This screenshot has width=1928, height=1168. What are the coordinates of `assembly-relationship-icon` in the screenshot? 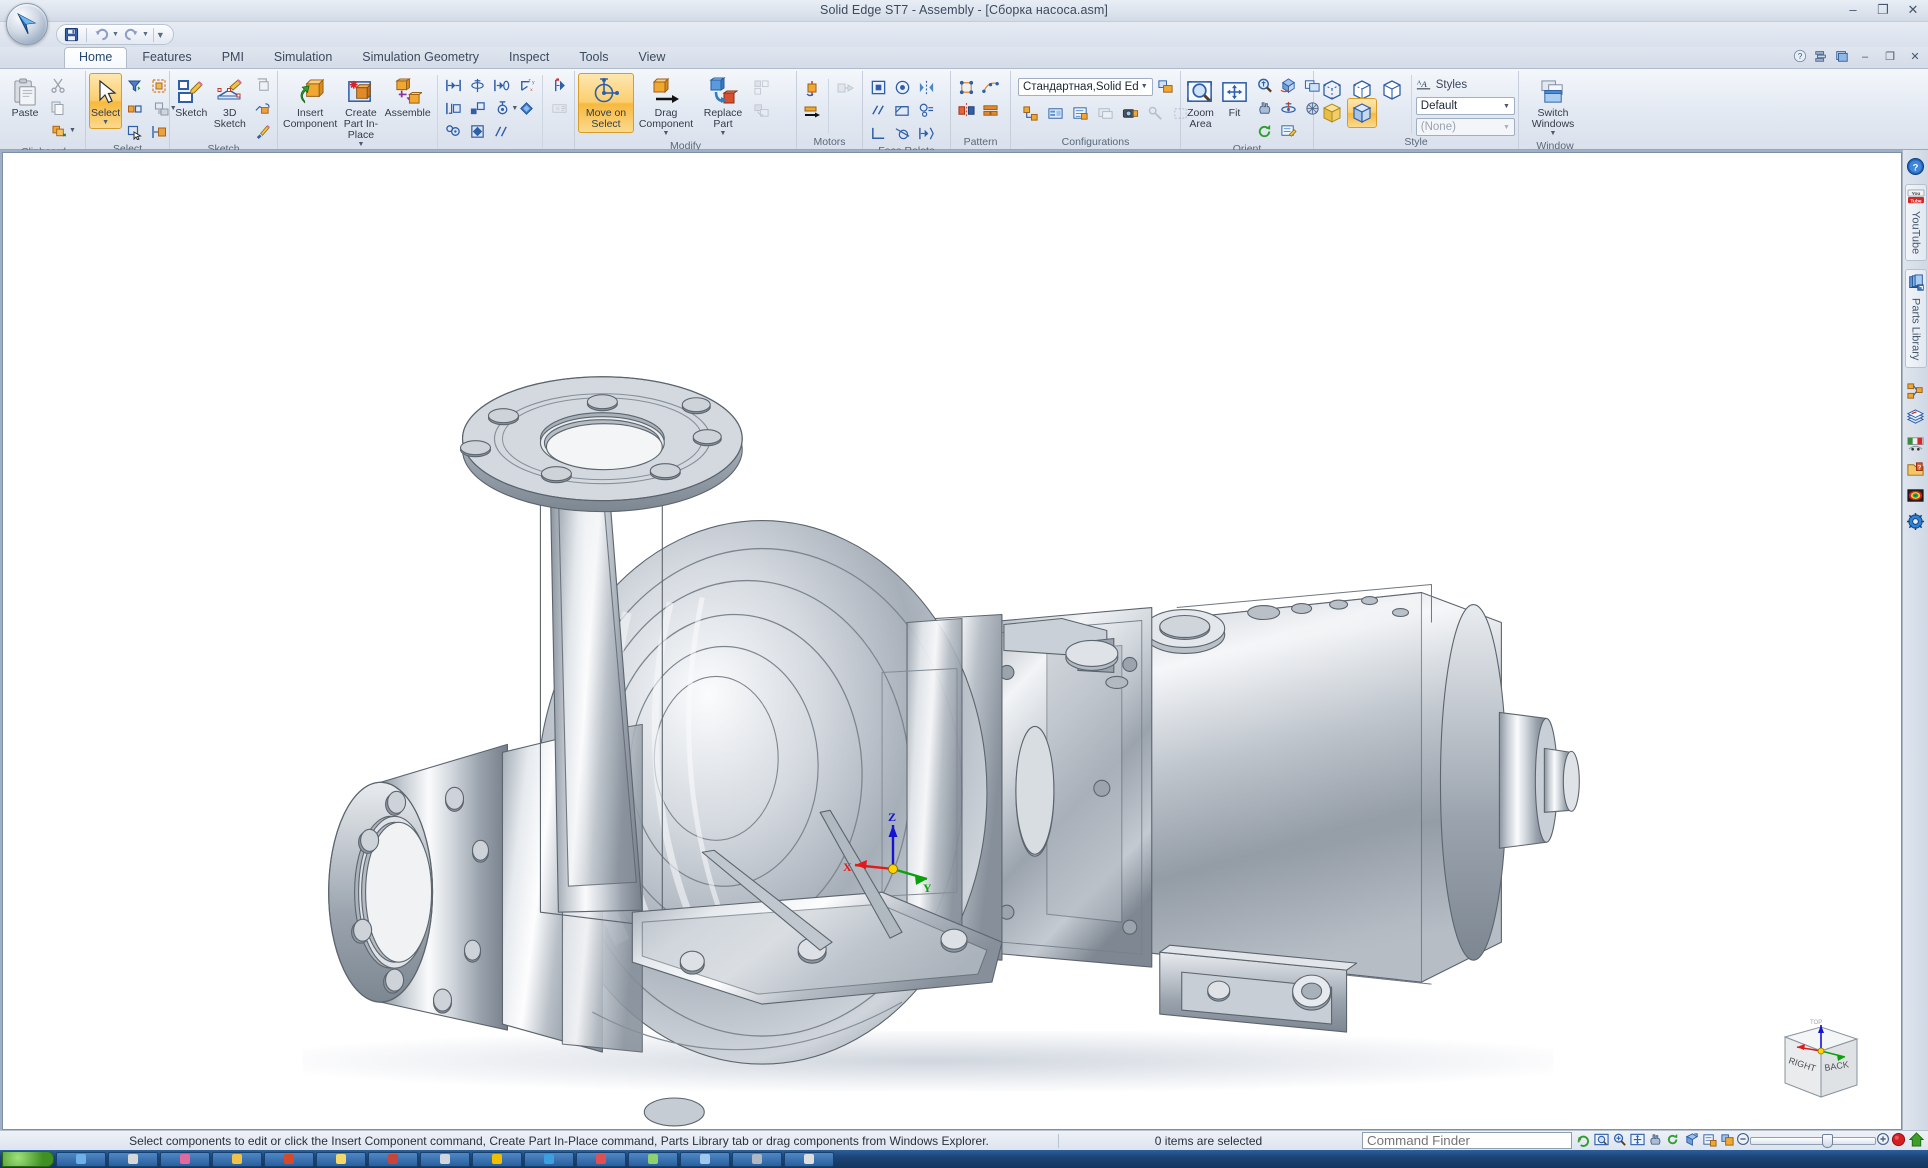 It's located at (559, 85).